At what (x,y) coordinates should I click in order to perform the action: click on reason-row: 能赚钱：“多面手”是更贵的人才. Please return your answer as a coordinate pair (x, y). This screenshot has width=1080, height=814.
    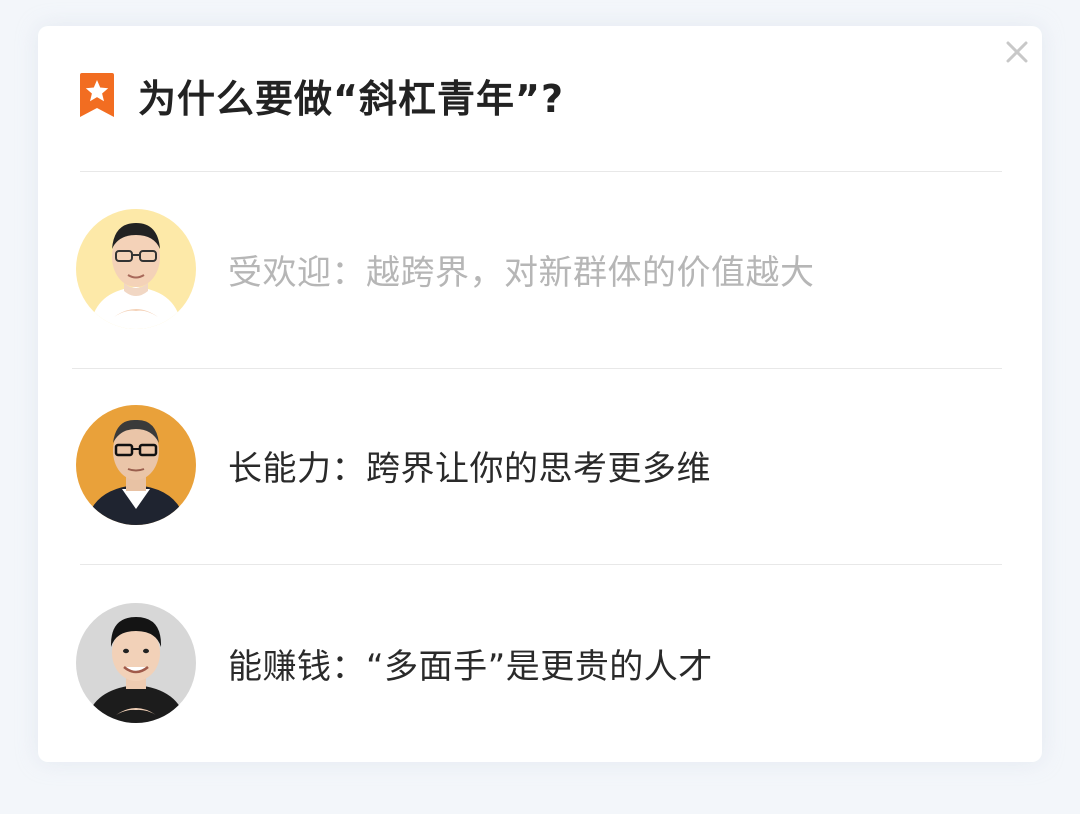
    Looking at the image, I should click on (536, 663).